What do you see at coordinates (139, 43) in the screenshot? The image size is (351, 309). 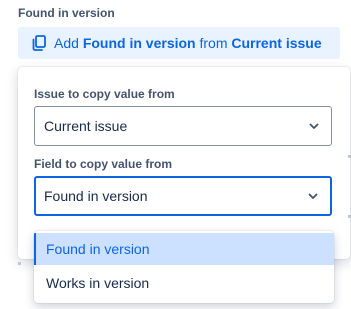 I see `add-field-name: Found in version` at bounding box center [139, 43].